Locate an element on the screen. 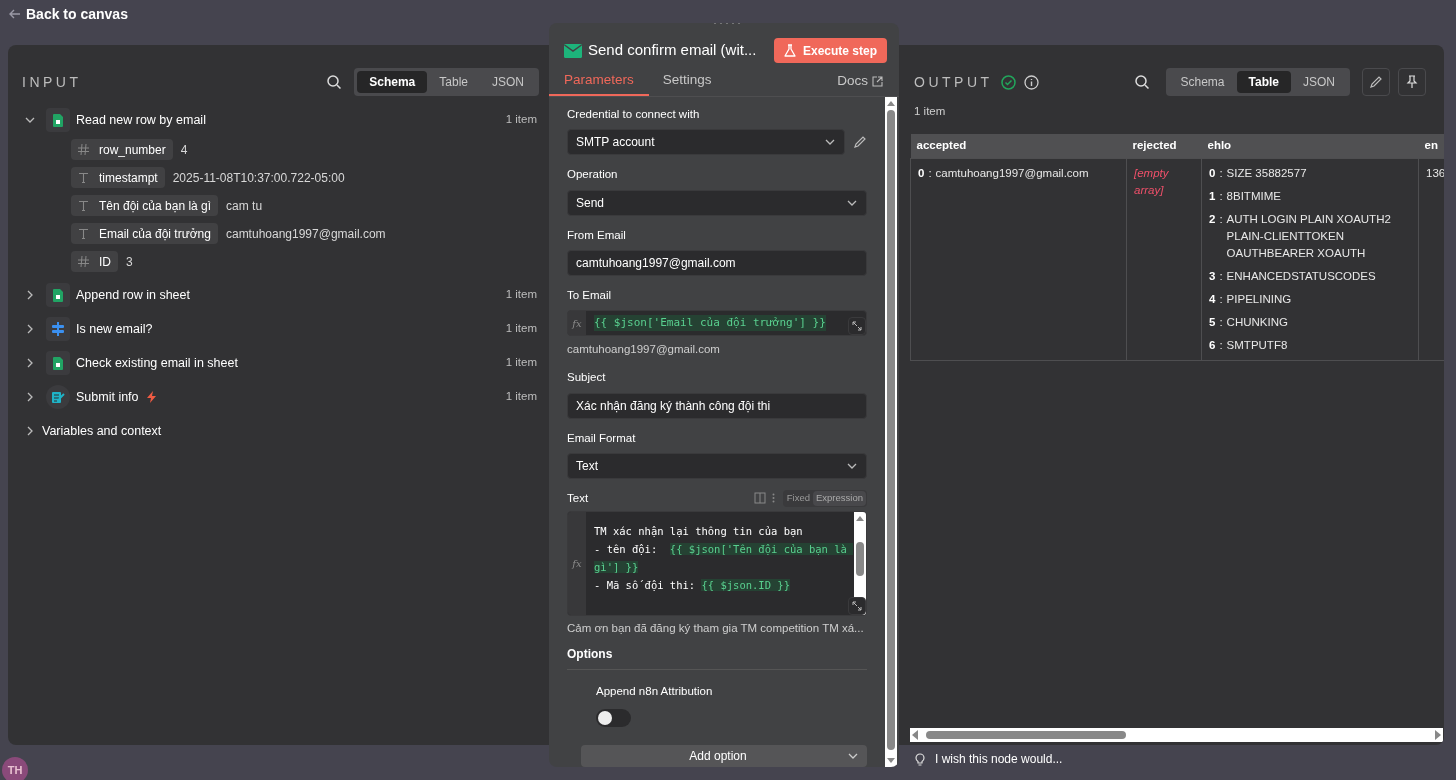  field-value: cam tu is located at coordinates (244, 206).